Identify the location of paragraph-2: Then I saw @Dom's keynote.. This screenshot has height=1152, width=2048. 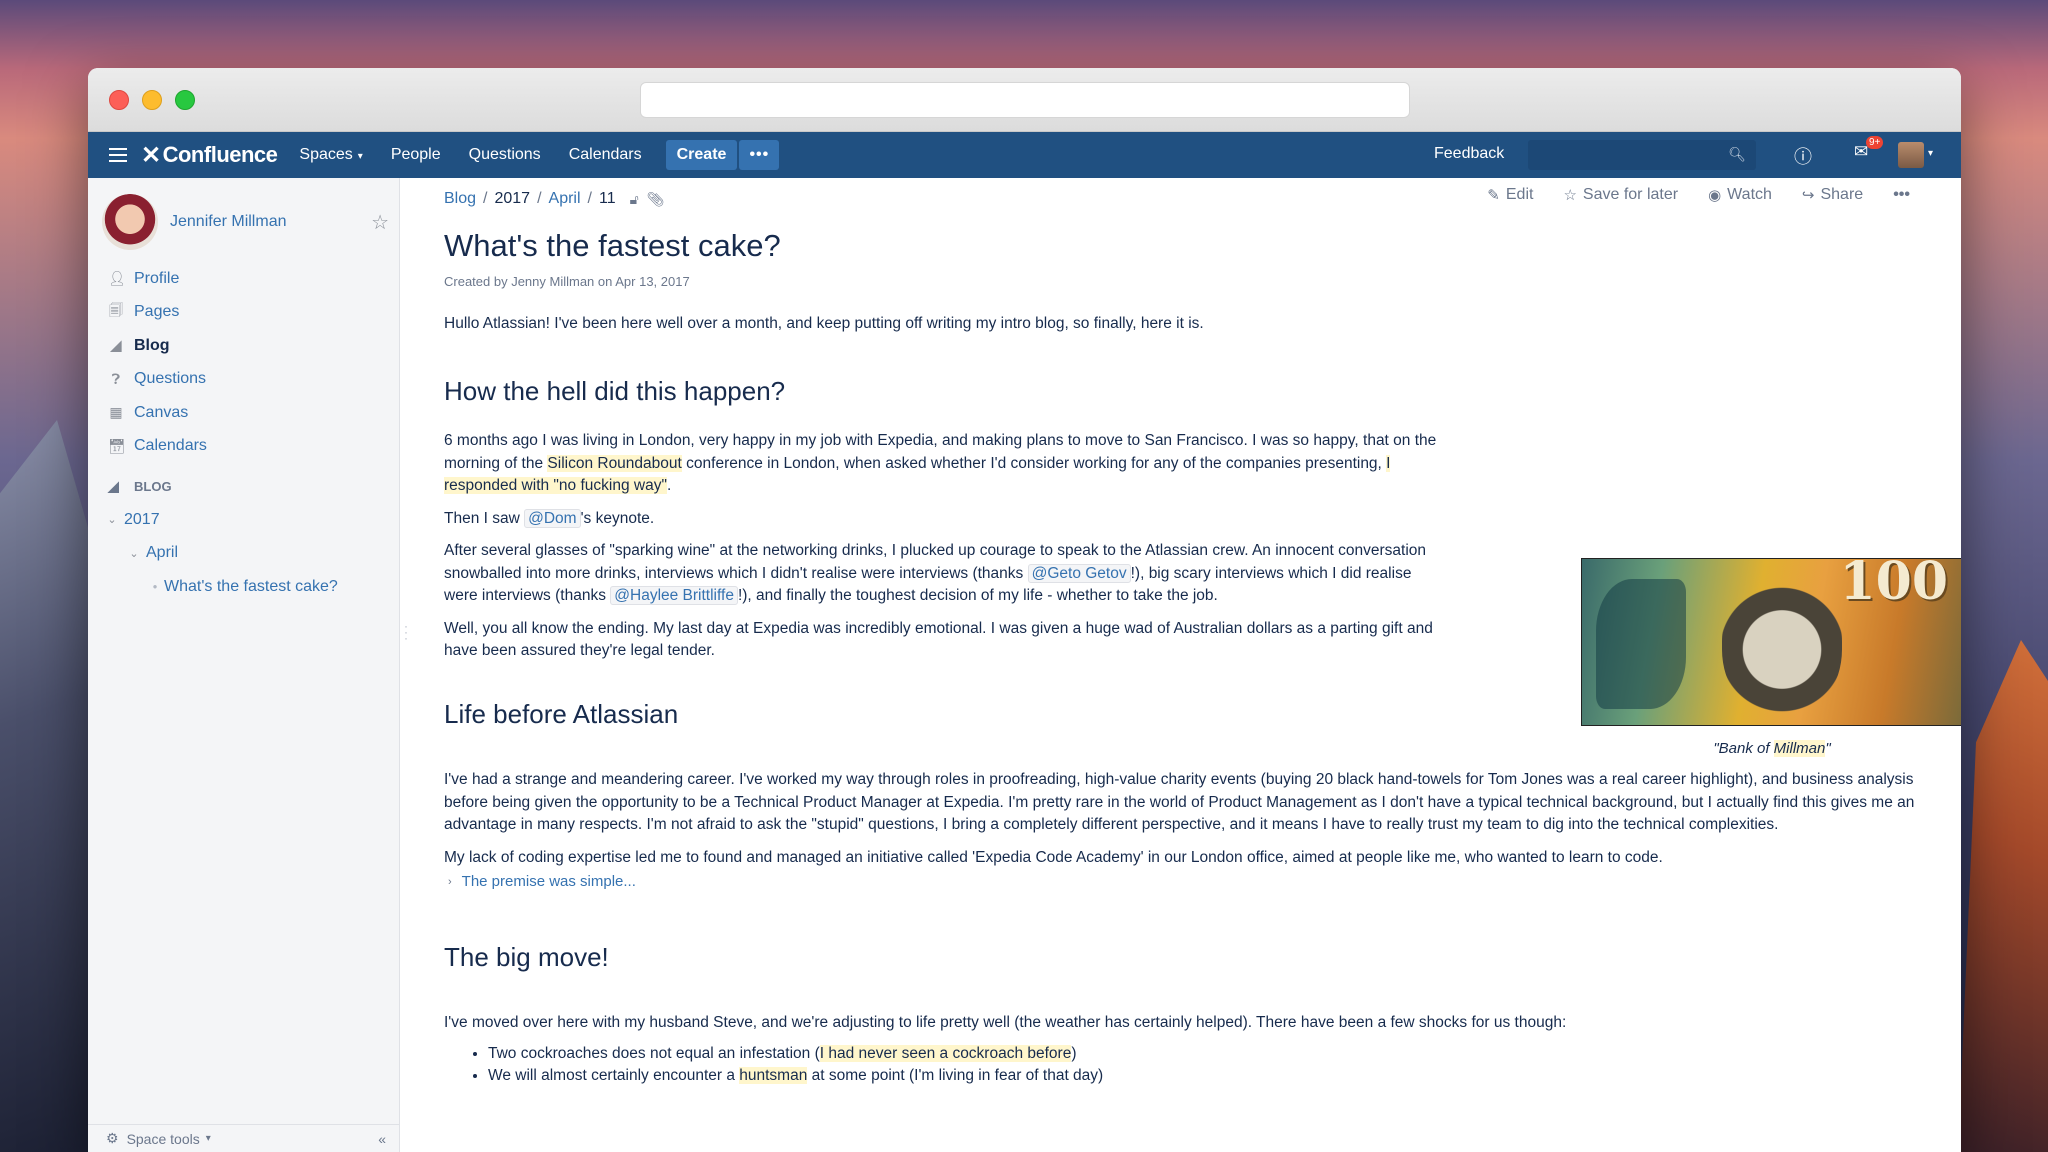
(549, 518).